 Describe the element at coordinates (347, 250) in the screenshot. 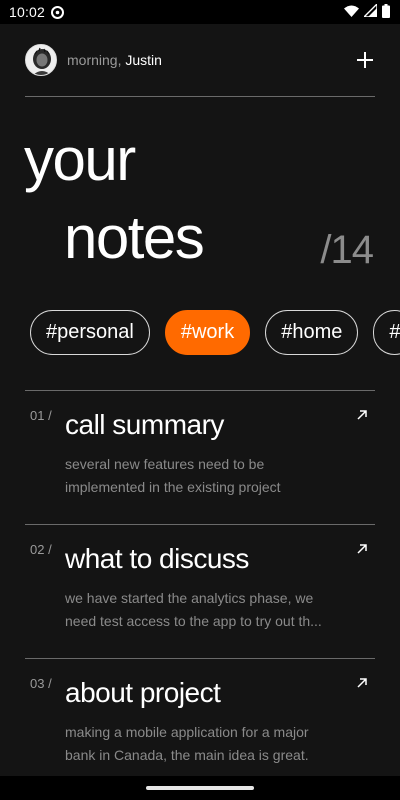

I see `note-count: /14` at that location.